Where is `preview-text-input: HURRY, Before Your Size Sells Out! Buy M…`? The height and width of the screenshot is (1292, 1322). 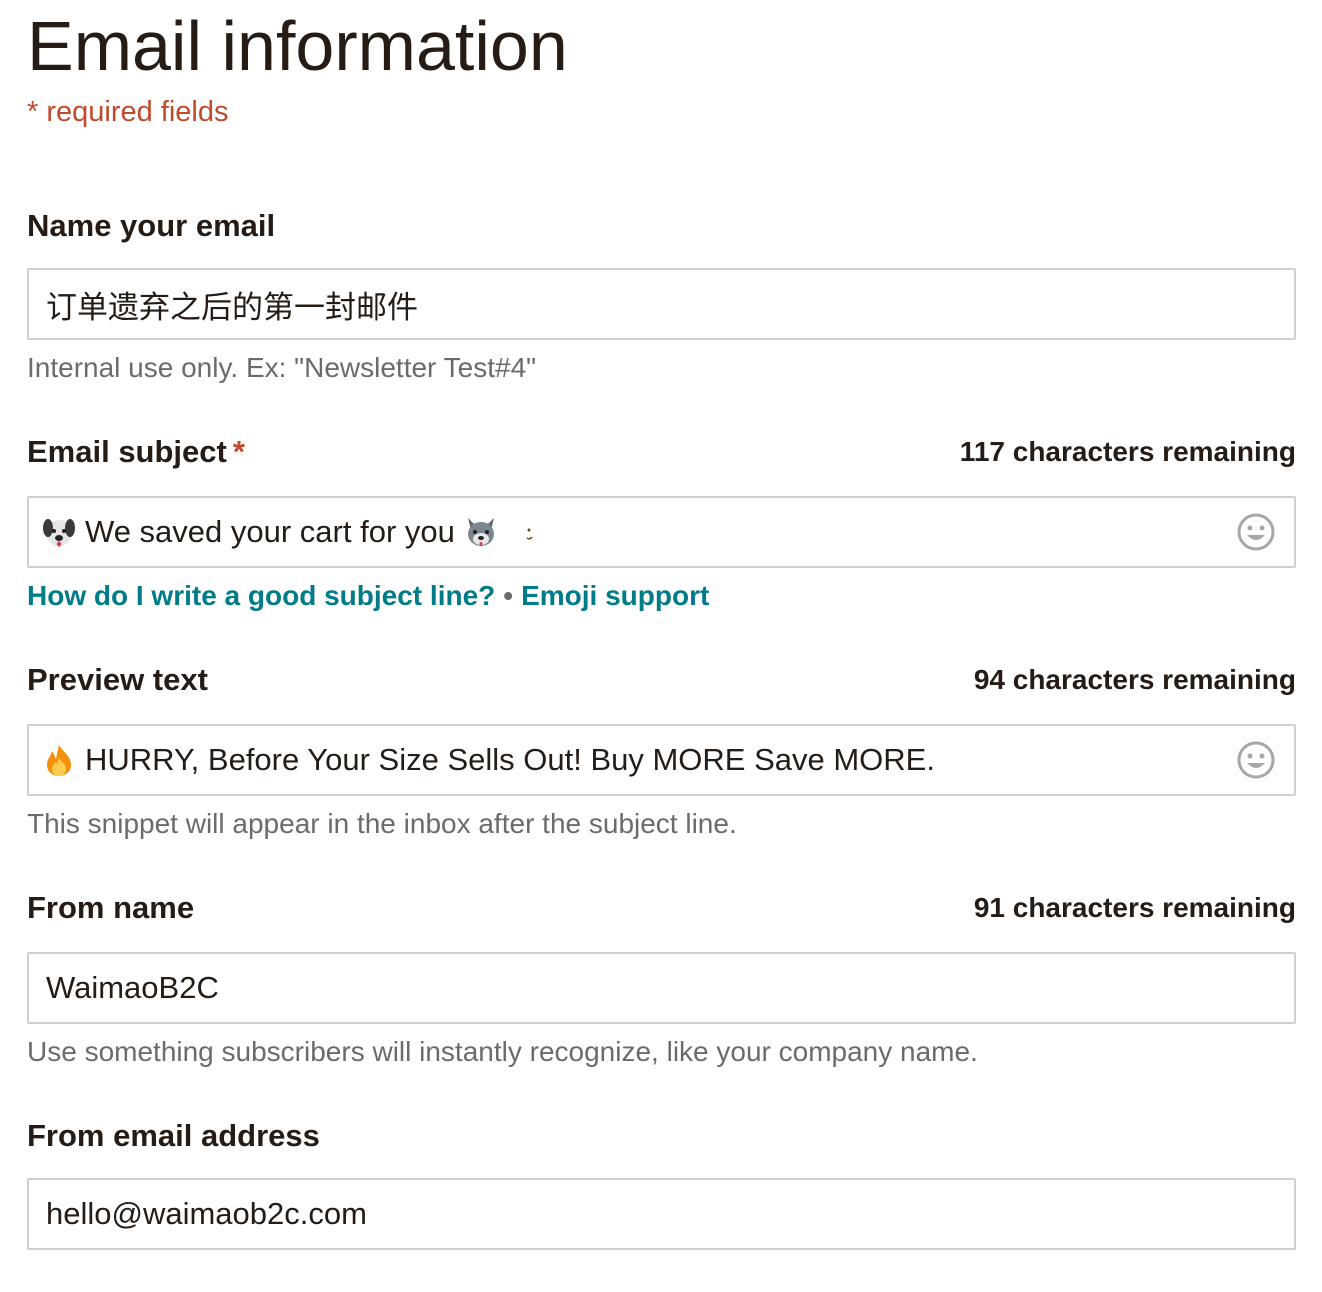 preview-text-input: HURRY, Before Your Size Sells Out! Buy M… is located at coordinates (492, 760).